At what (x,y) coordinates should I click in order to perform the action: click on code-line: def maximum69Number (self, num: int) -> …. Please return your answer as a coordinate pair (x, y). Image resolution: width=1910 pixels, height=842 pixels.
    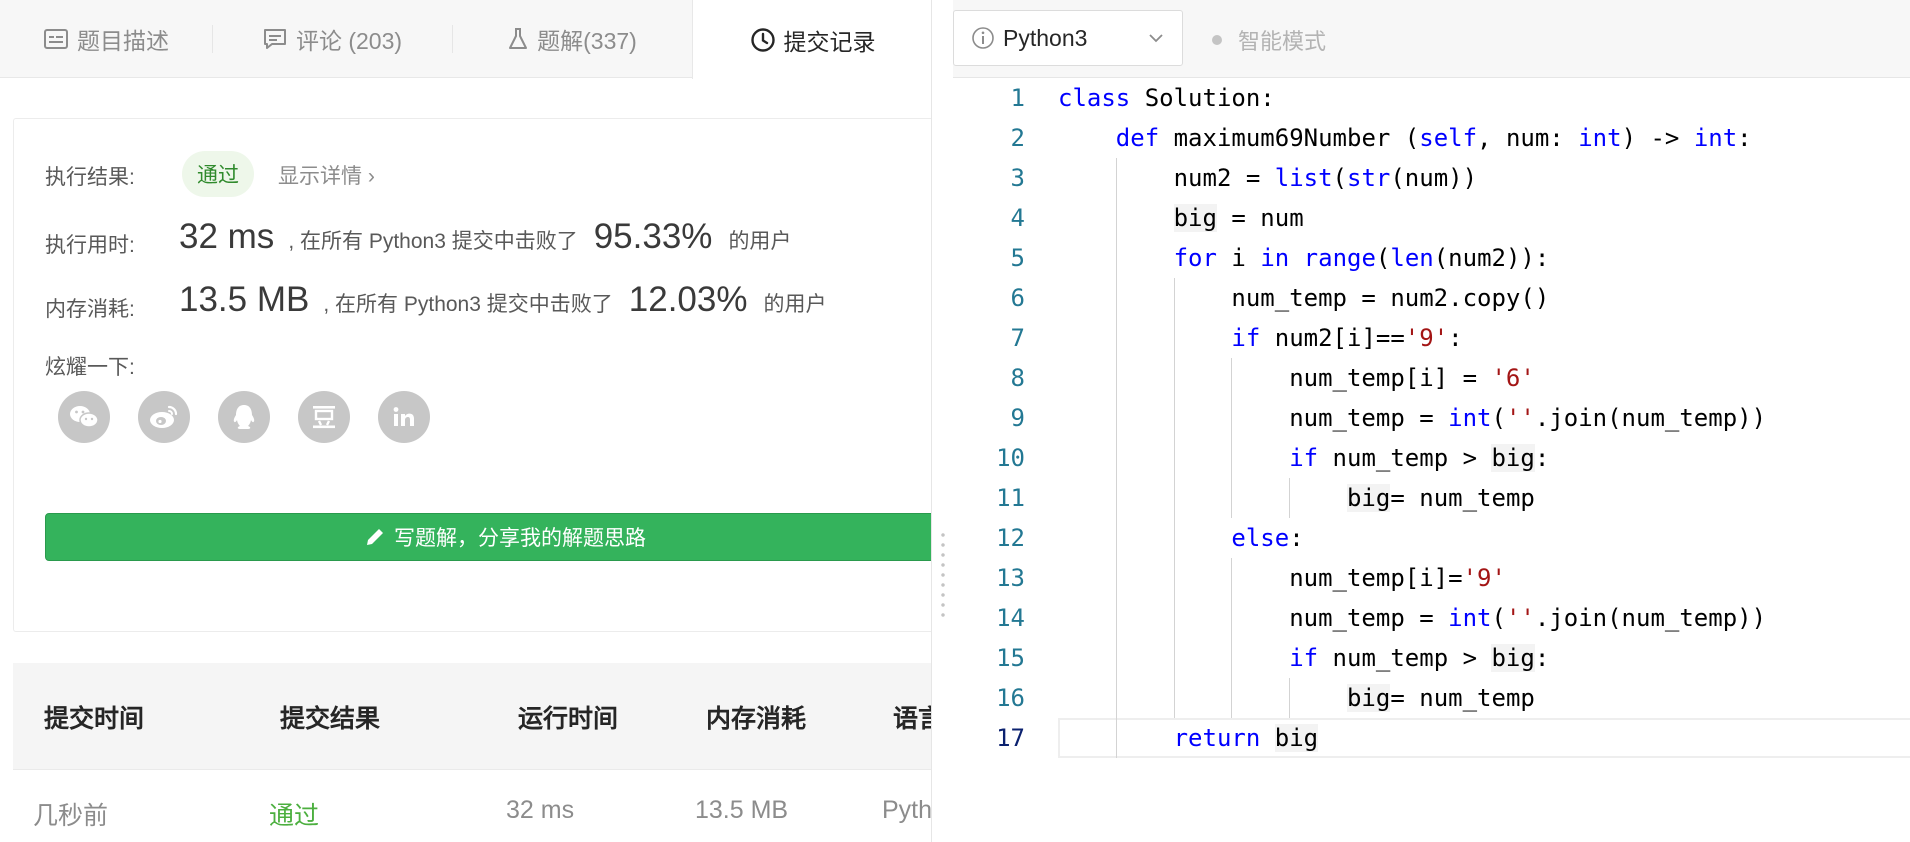
    Looking at the image, I should click on (1433, 138).